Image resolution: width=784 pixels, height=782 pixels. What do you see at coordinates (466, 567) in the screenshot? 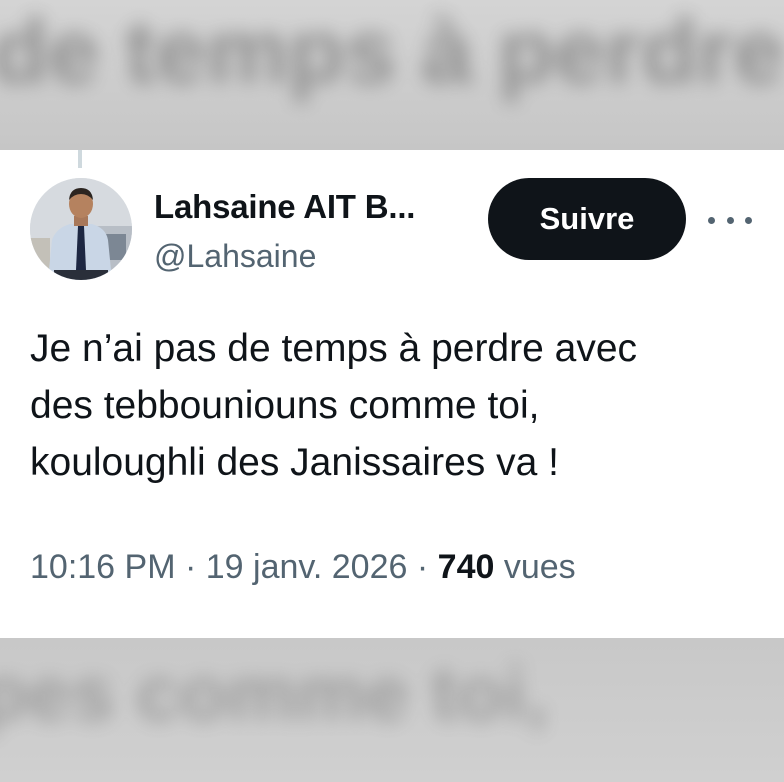
I see `views-count: 740` at bounding box center [466, 567].